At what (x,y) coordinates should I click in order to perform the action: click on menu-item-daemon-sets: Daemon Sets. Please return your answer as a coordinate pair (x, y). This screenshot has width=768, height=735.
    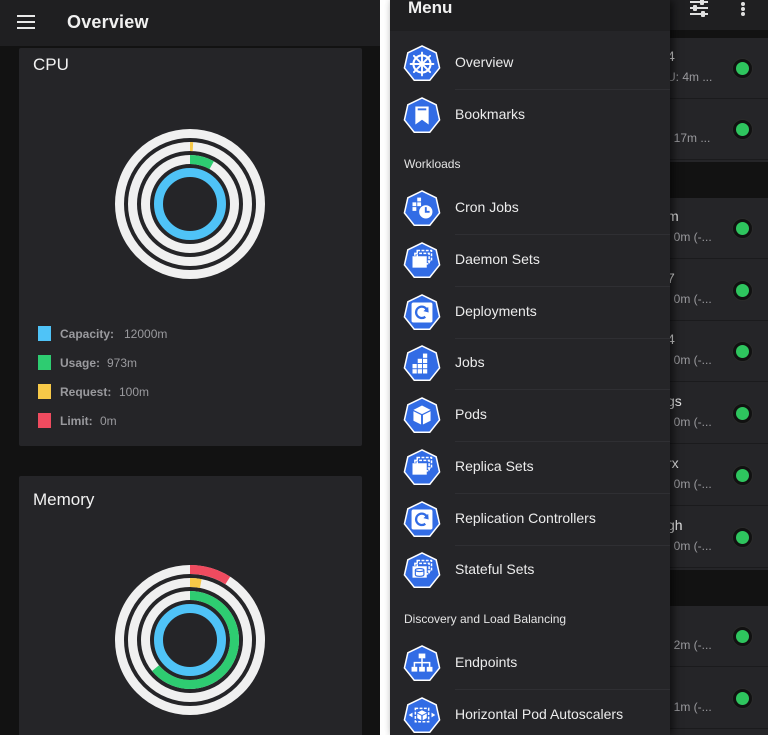
    Looking at the image, I should click on (530, 261).